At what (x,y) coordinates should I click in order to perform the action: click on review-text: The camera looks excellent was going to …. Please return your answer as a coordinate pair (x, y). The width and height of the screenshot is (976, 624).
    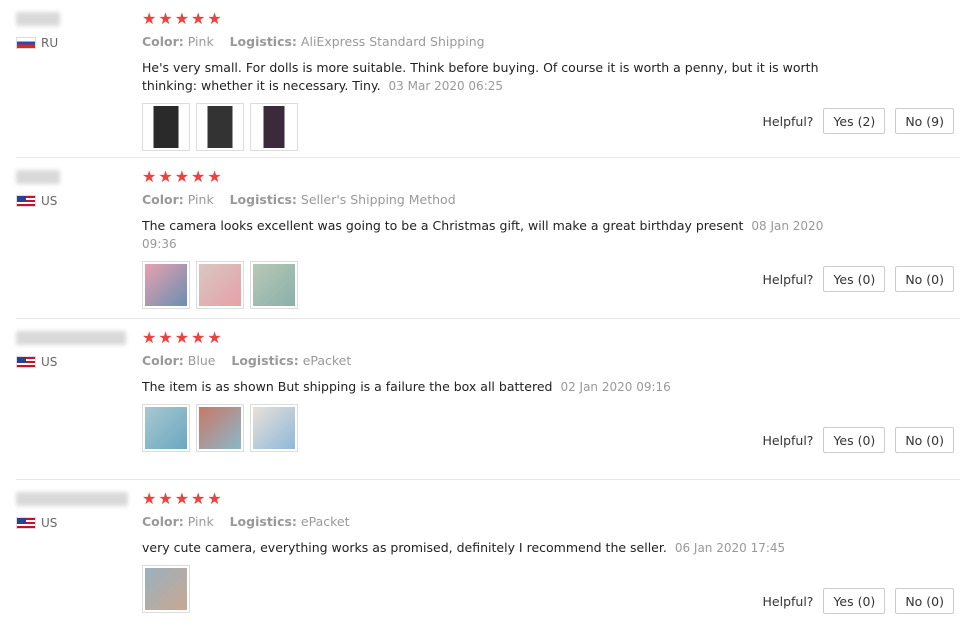
    Looking at the image, I should click on (492, 235).